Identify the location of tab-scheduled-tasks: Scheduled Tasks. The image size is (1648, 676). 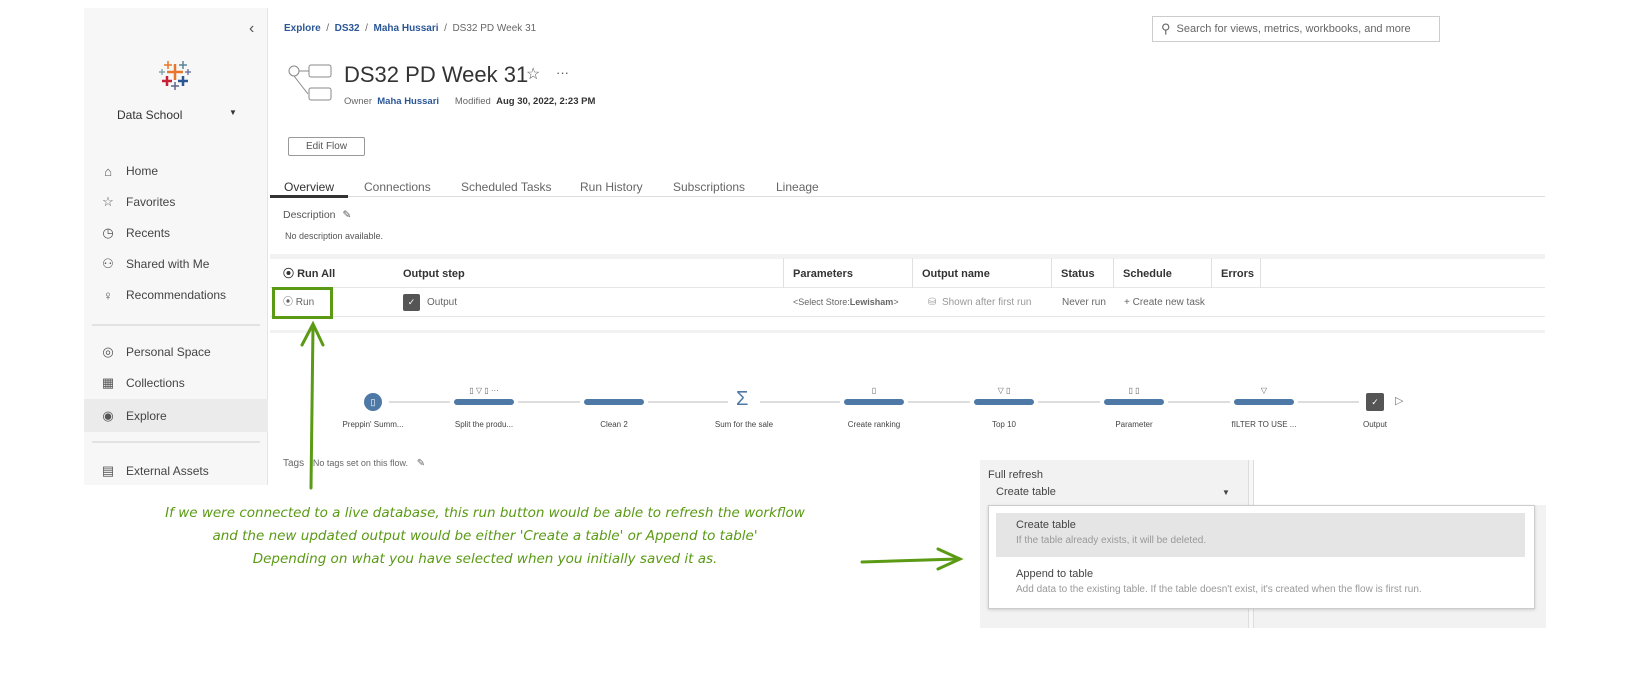
(506, 187).